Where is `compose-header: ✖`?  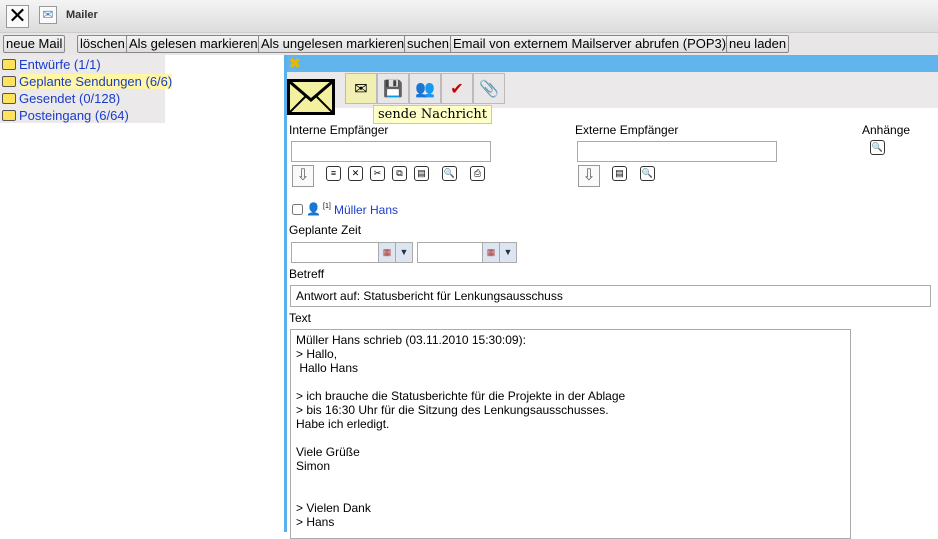
compose-header: ✖ is located at coordinates (612, 63).